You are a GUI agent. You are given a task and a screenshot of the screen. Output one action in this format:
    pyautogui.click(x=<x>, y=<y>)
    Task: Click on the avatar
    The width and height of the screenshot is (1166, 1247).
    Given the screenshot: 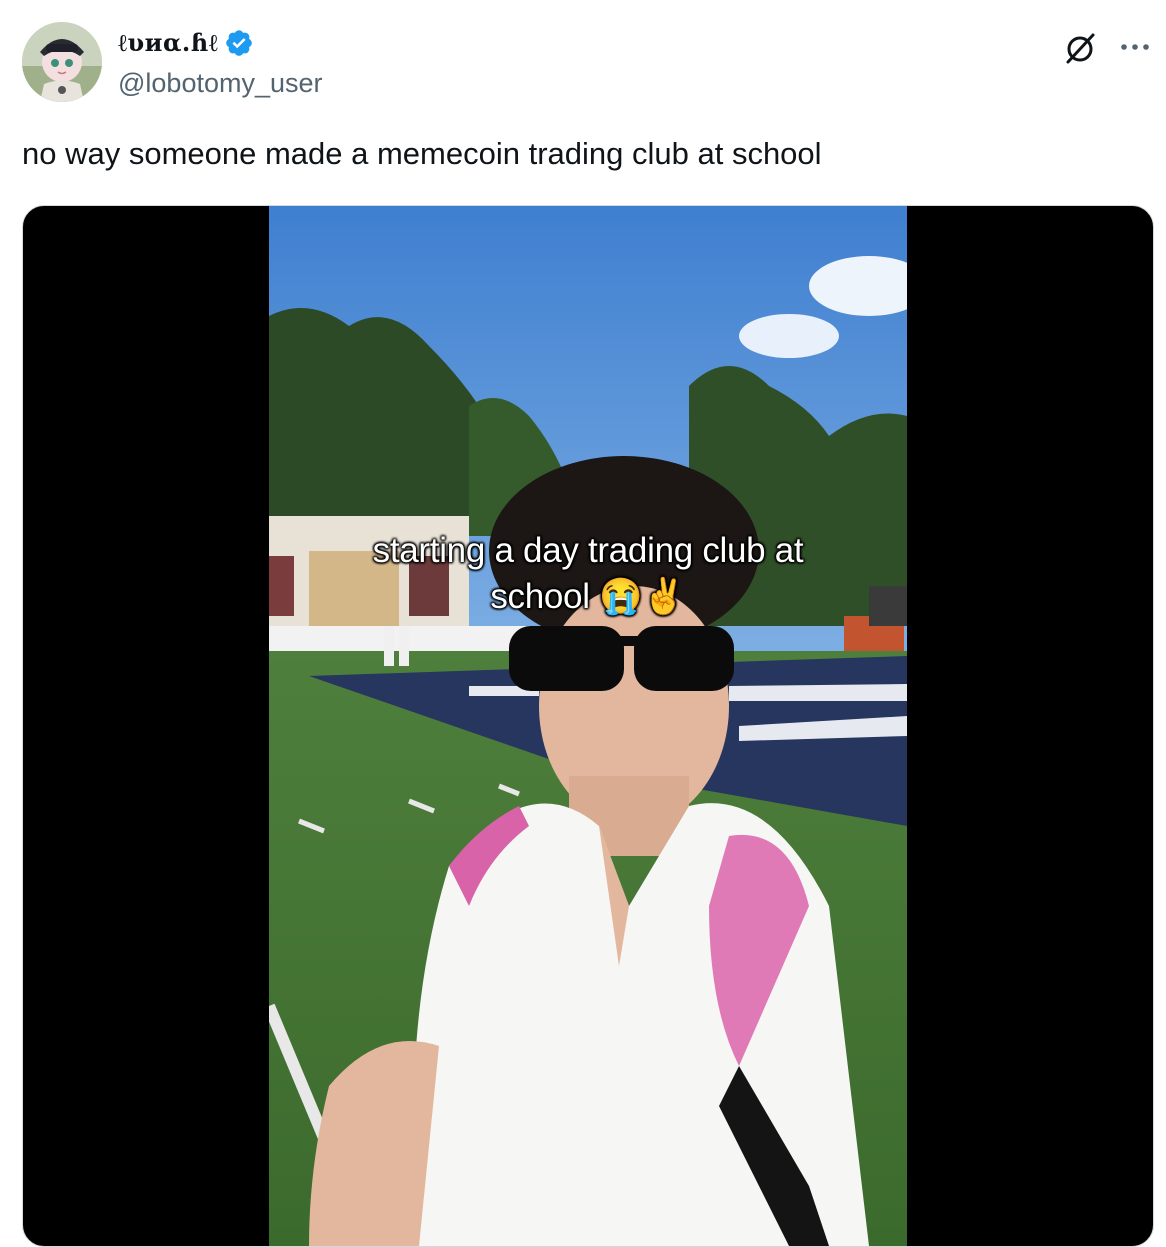 What is the action you would take?
    pyautogui.click(x=62, y=62)
    